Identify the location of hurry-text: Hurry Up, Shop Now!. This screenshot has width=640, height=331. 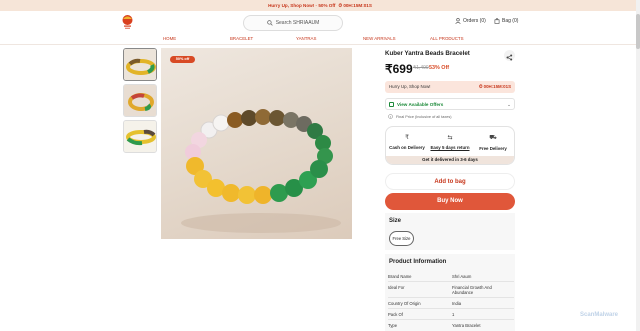
(410, 86).